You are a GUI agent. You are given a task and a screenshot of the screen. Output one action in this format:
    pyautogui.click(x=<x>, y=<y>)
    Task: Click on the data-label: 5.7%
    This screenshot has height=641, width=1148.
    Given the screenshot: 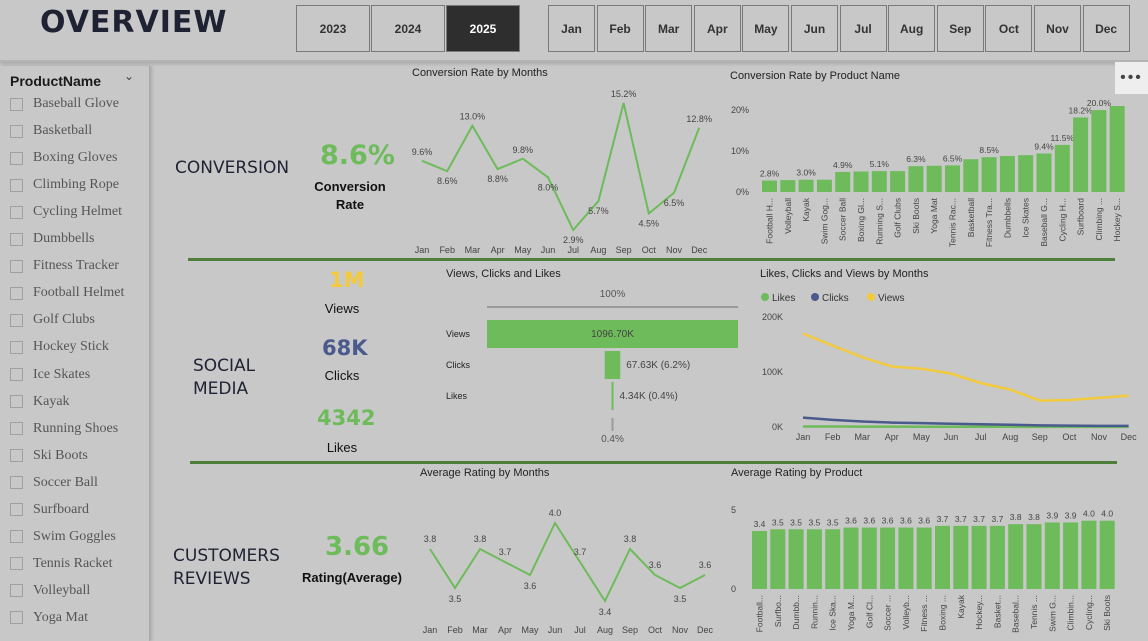 What is the action you would take?
    pyautogui.click(x=598, y=211)
    